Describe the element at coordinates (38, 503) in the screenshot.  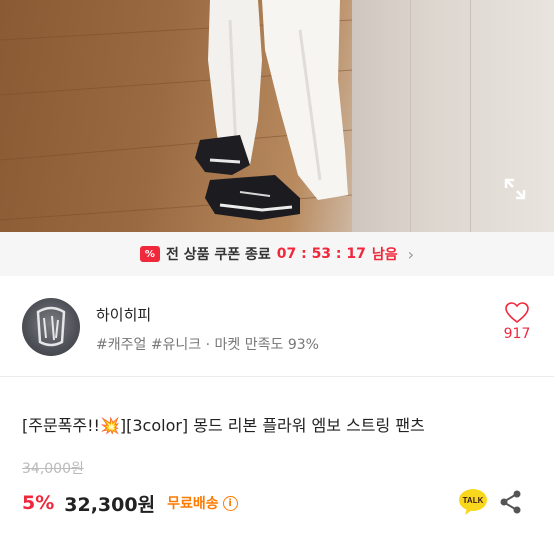
I see `discount-rate: 5%` at that location.